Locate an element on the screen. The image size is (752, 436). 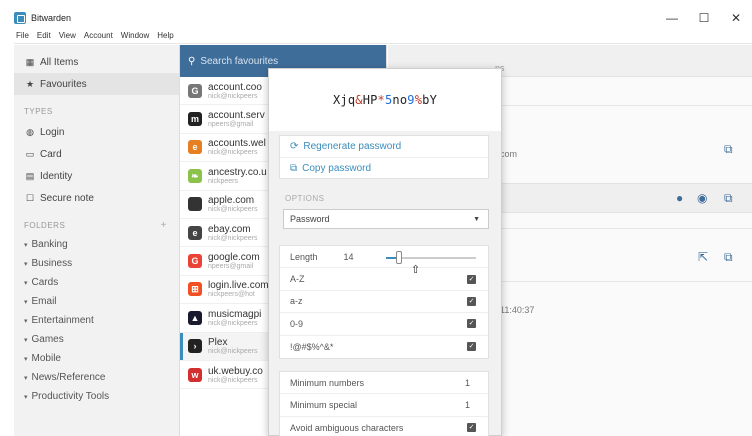
id-card-icon: ▤ is located at coordinates (30, 175).